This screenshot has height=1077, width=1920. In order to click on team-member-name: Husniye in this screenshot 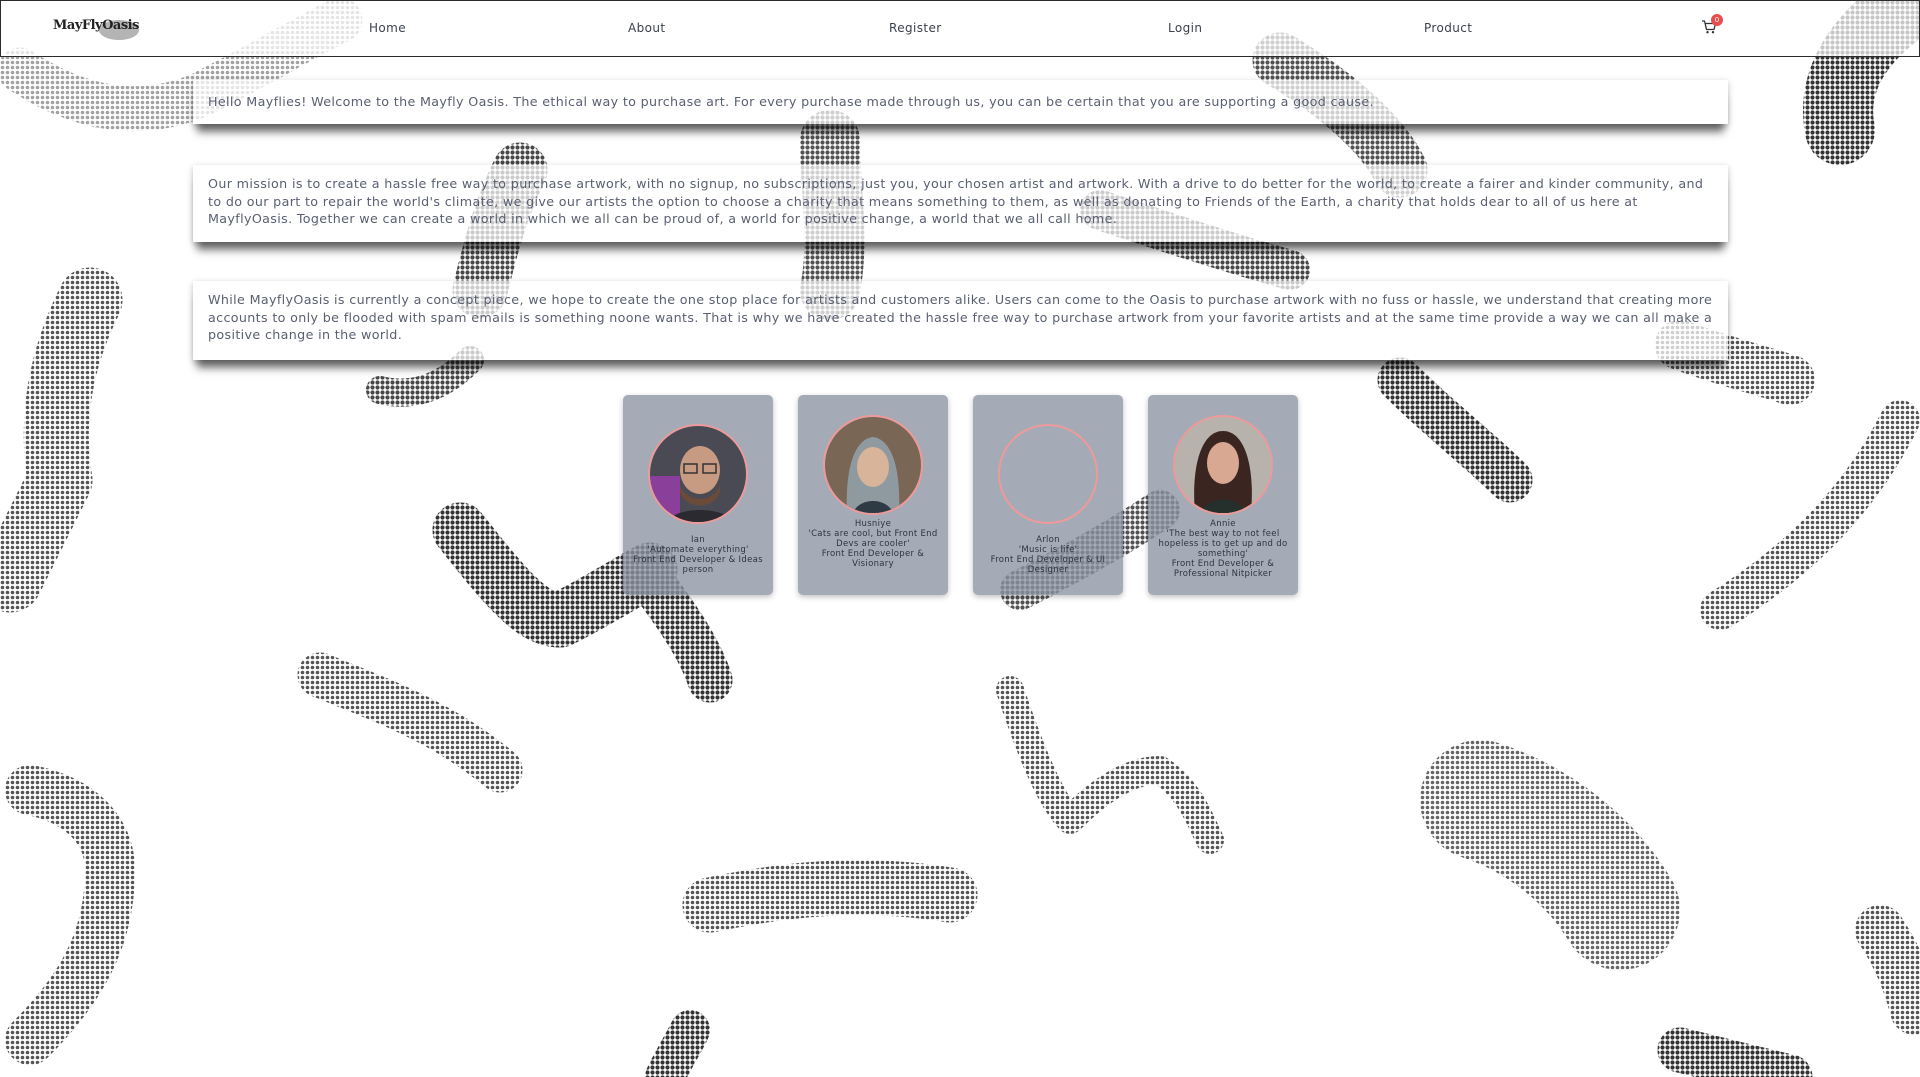, I will do `click(873, 524)`.